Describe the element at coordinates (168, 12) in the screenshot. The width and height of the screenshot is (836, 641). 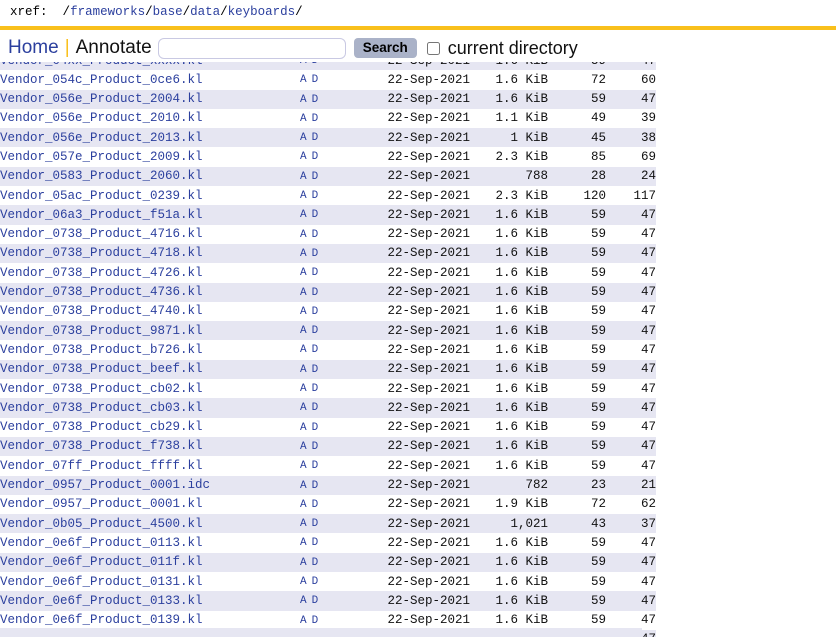
I see `xref-segment-base: base` at that location.